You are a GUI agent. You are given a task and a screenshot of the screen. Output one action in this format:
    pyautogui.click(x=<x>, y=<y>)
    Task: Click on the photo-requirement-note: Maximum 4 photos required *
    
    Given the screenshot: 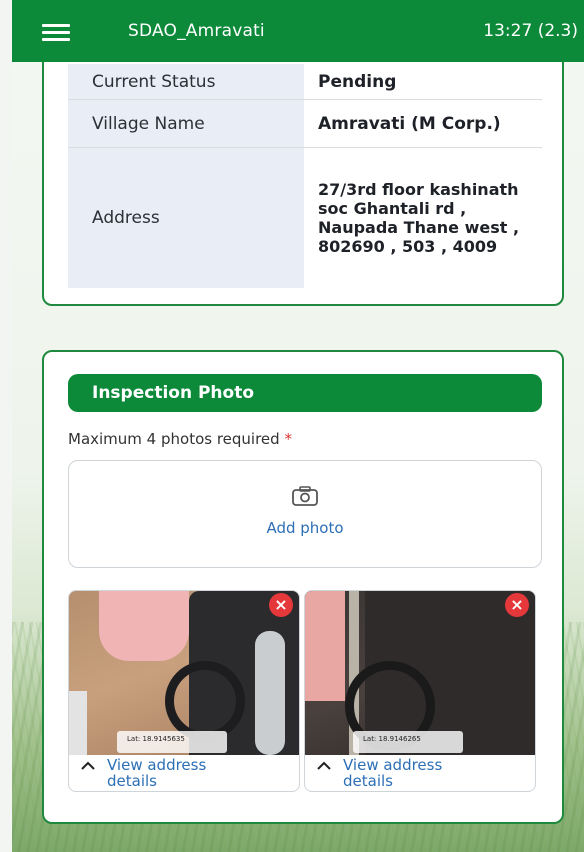 What is the action you would take?
    pyautogui.click(x=180, y=439)
    